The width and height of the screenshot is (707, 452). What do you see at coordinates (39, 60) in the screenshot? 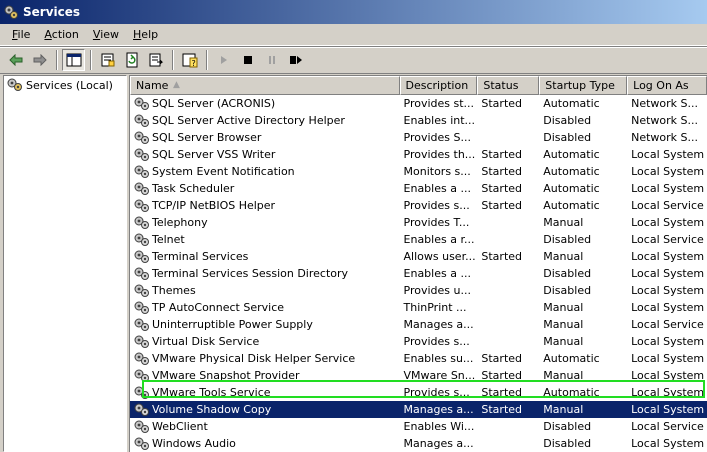
I see `forward-button` at bounding box center [39, 60].